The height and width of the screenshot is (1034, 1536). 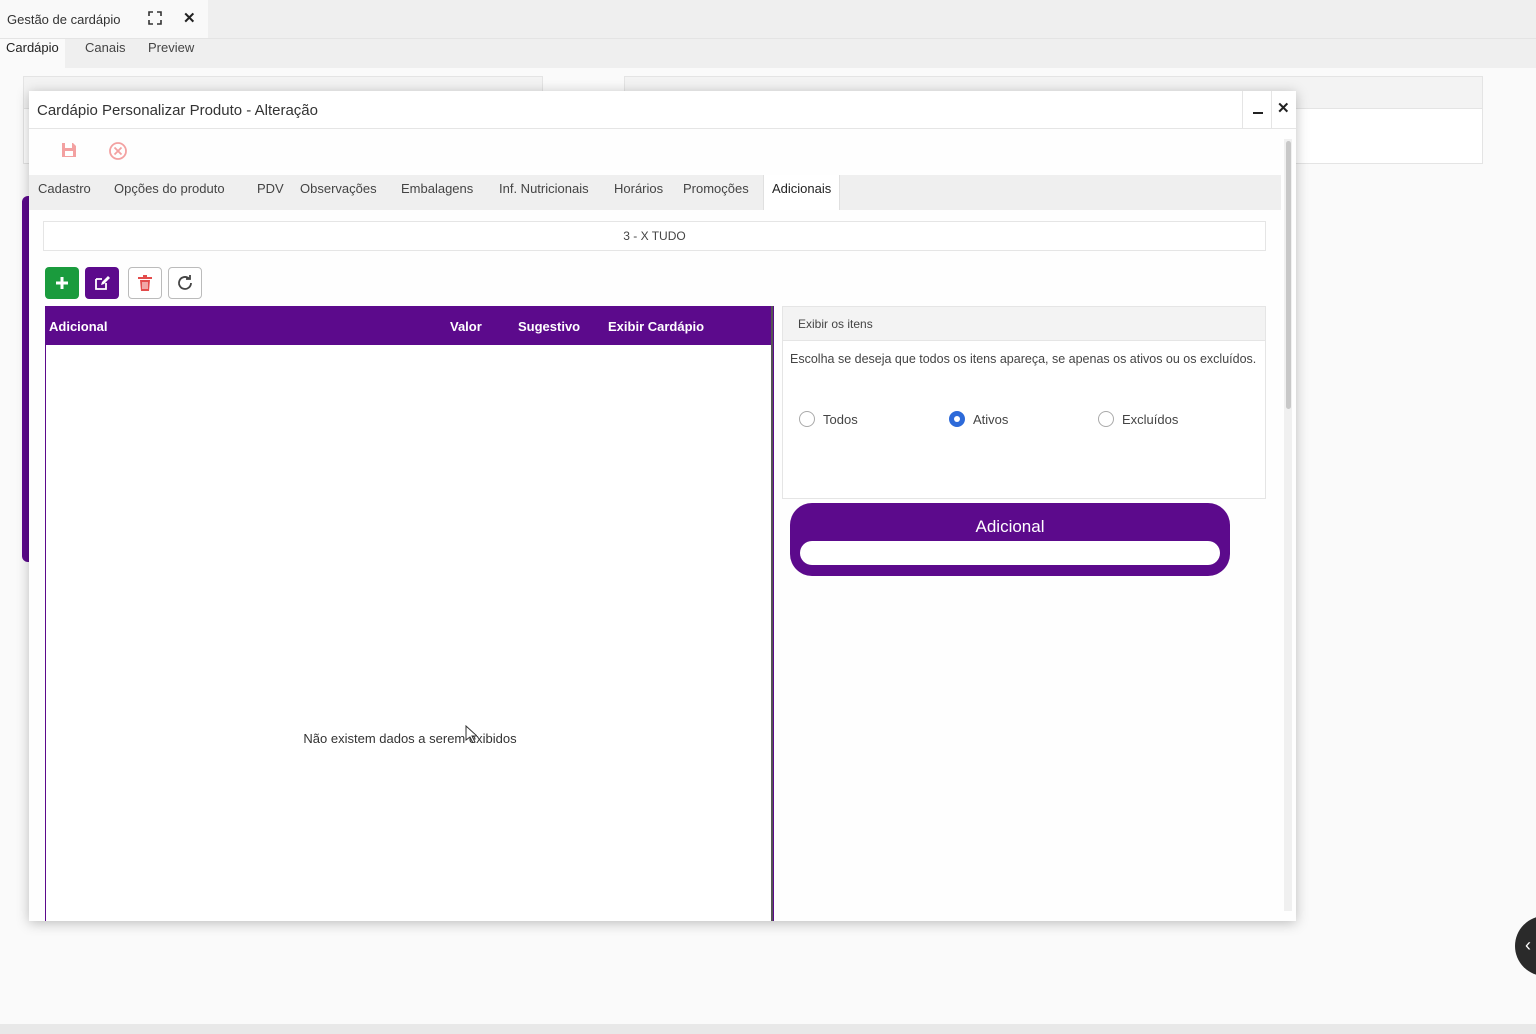 I want to click on trash-icon, so click(x=145, y=283).